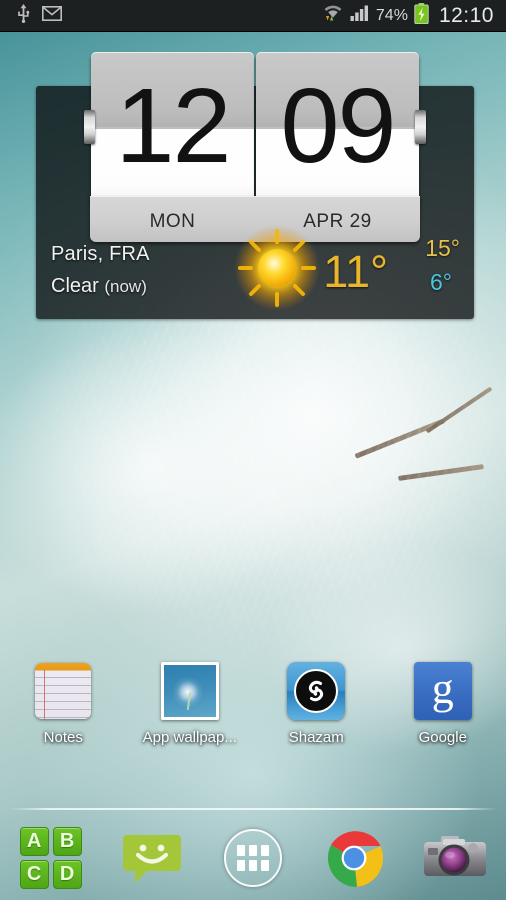 The height and width of the screenshot is (900, 506). What do you see at coordinates (89, 127) in the screenshot?
I see `flip-hinge-left-icon` at bounding box center [89, 127].